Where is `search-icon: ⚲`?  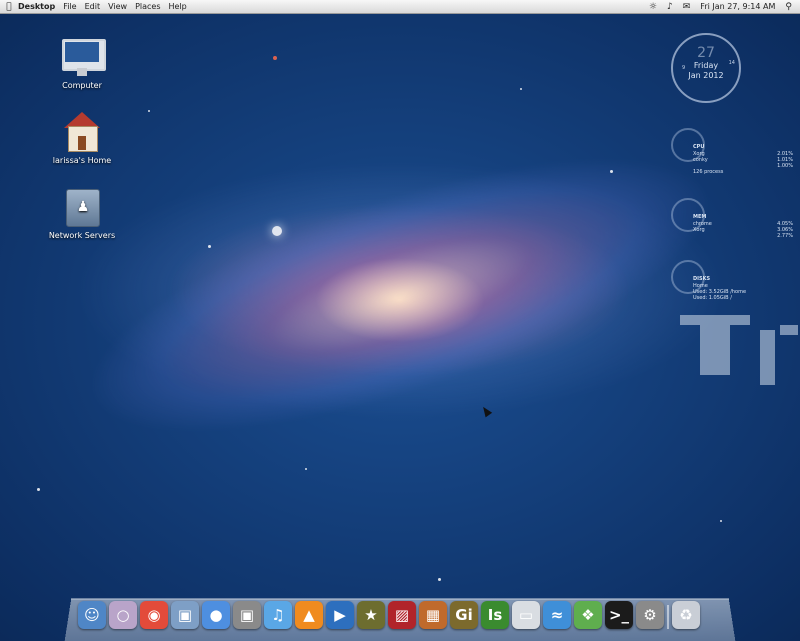 search-icon: ⚲ is located at coordinates (788, 7).